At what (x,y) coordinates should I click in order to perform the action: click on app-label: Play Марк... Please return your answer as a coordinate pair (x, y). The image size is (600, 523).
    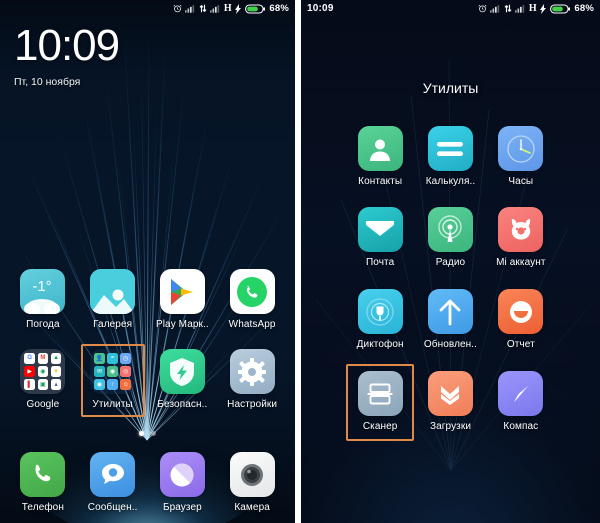
    Looking at the image, I should click on (182, 324).